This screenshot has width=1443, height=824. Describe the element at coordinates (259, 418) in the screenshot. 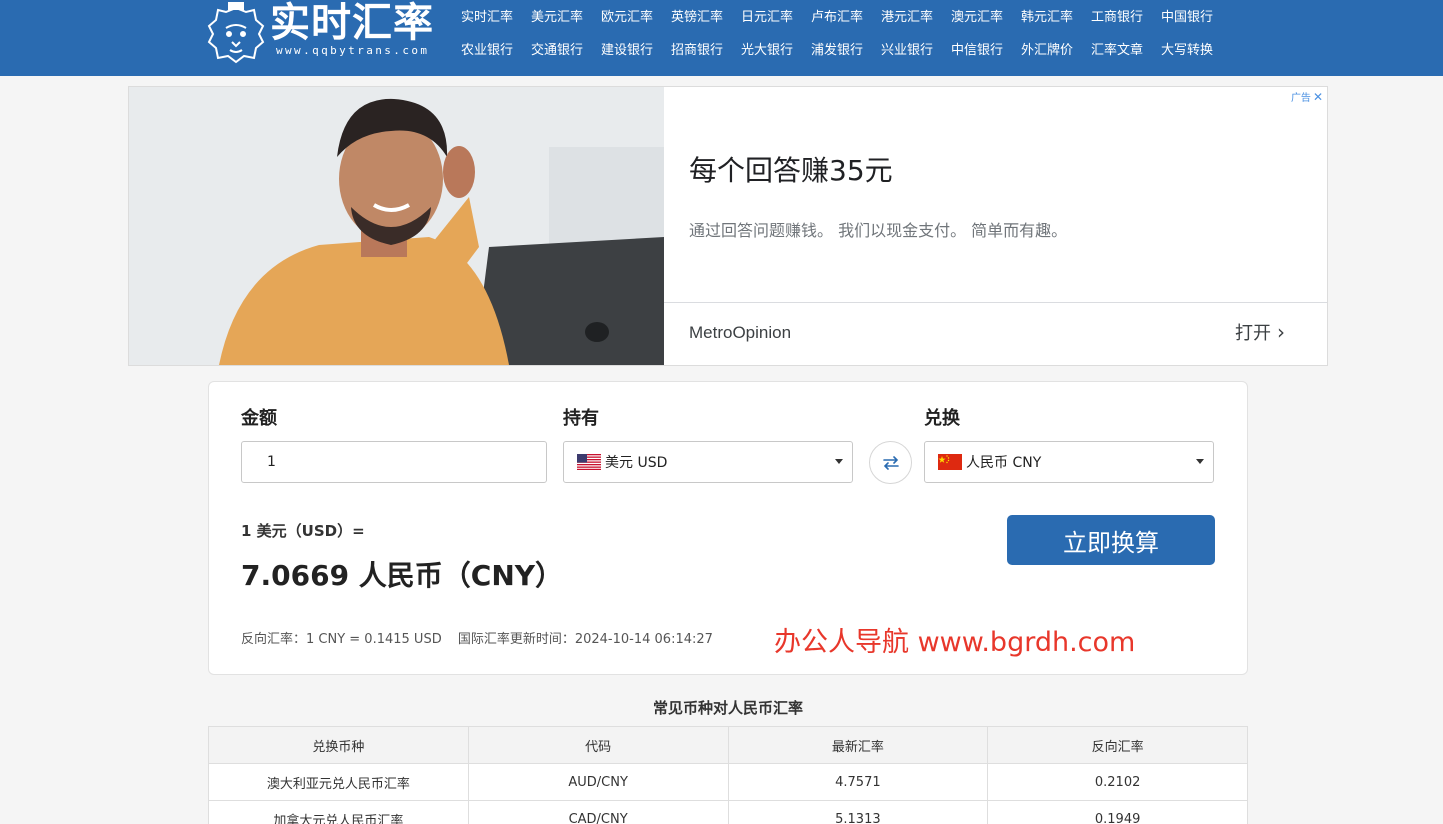

I see `amount-label: 金额` at that location.